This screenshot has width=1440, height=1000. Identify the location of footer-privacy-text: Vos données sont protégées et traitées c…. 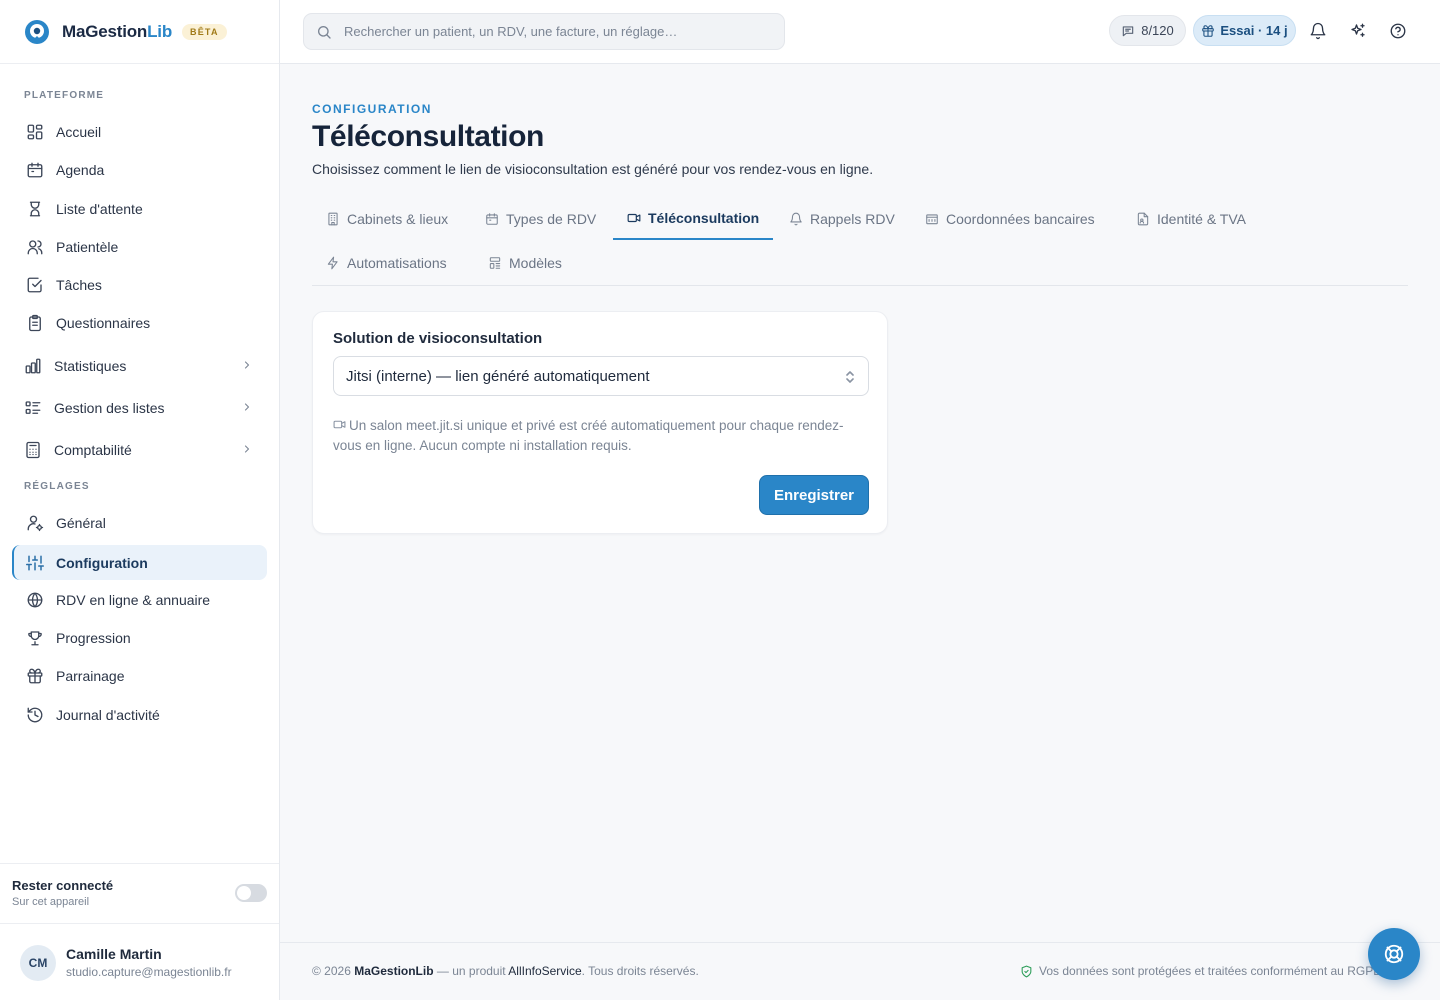
(1212, 971).